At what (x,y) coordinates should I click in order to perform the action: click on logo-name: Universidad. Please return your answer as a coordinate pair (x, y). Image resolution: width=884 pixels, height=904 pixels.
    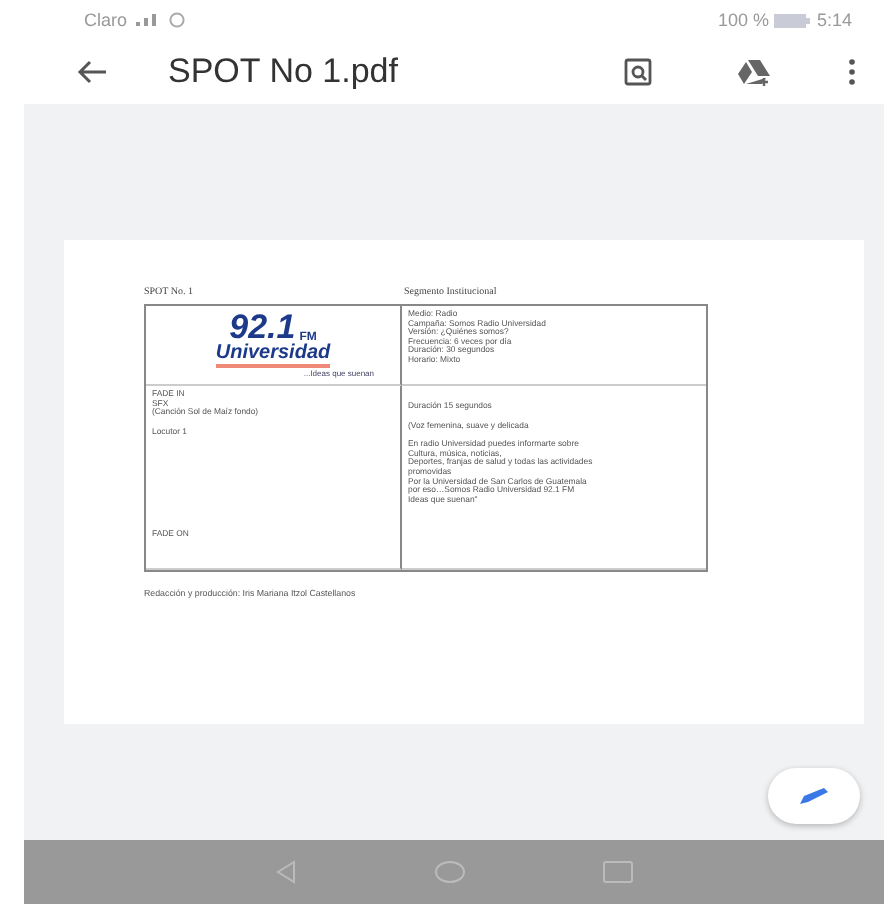
    Looking at the image, I should click on (273, 356).